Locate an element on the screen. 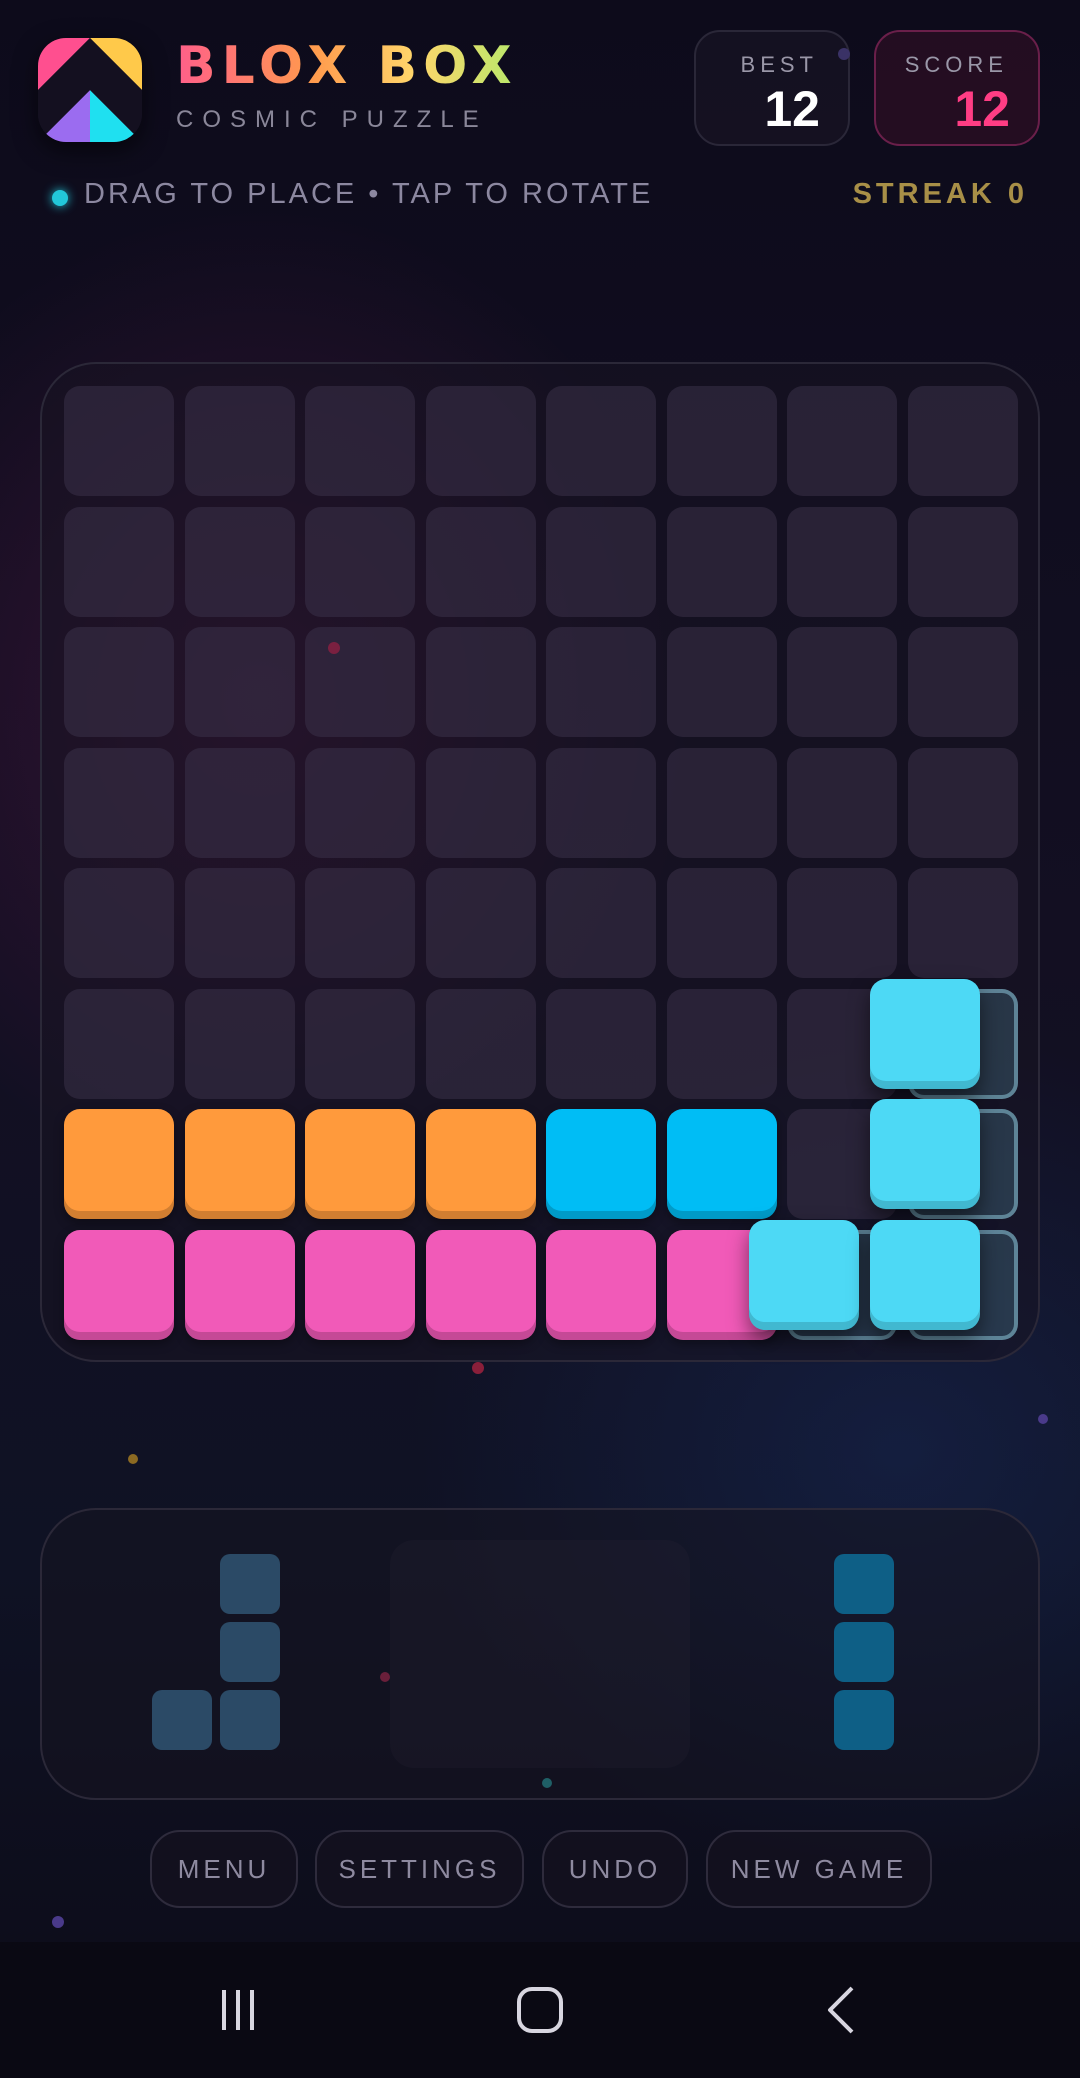 The width and height of the screenshot is (1080, 2078). menu-button: MENU is located at coordinates (224, 1869).